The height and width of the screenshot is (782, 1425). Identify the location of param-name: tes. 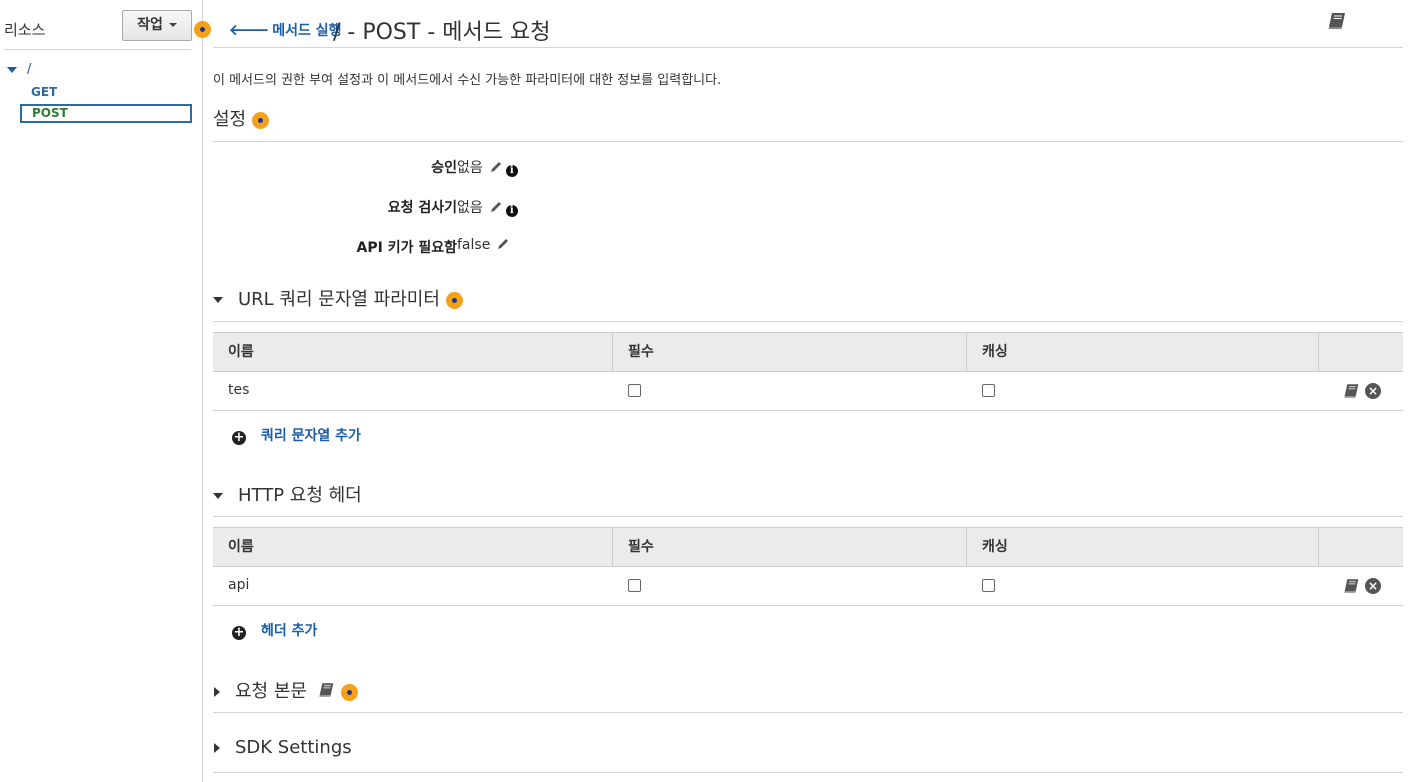
(239, 390).